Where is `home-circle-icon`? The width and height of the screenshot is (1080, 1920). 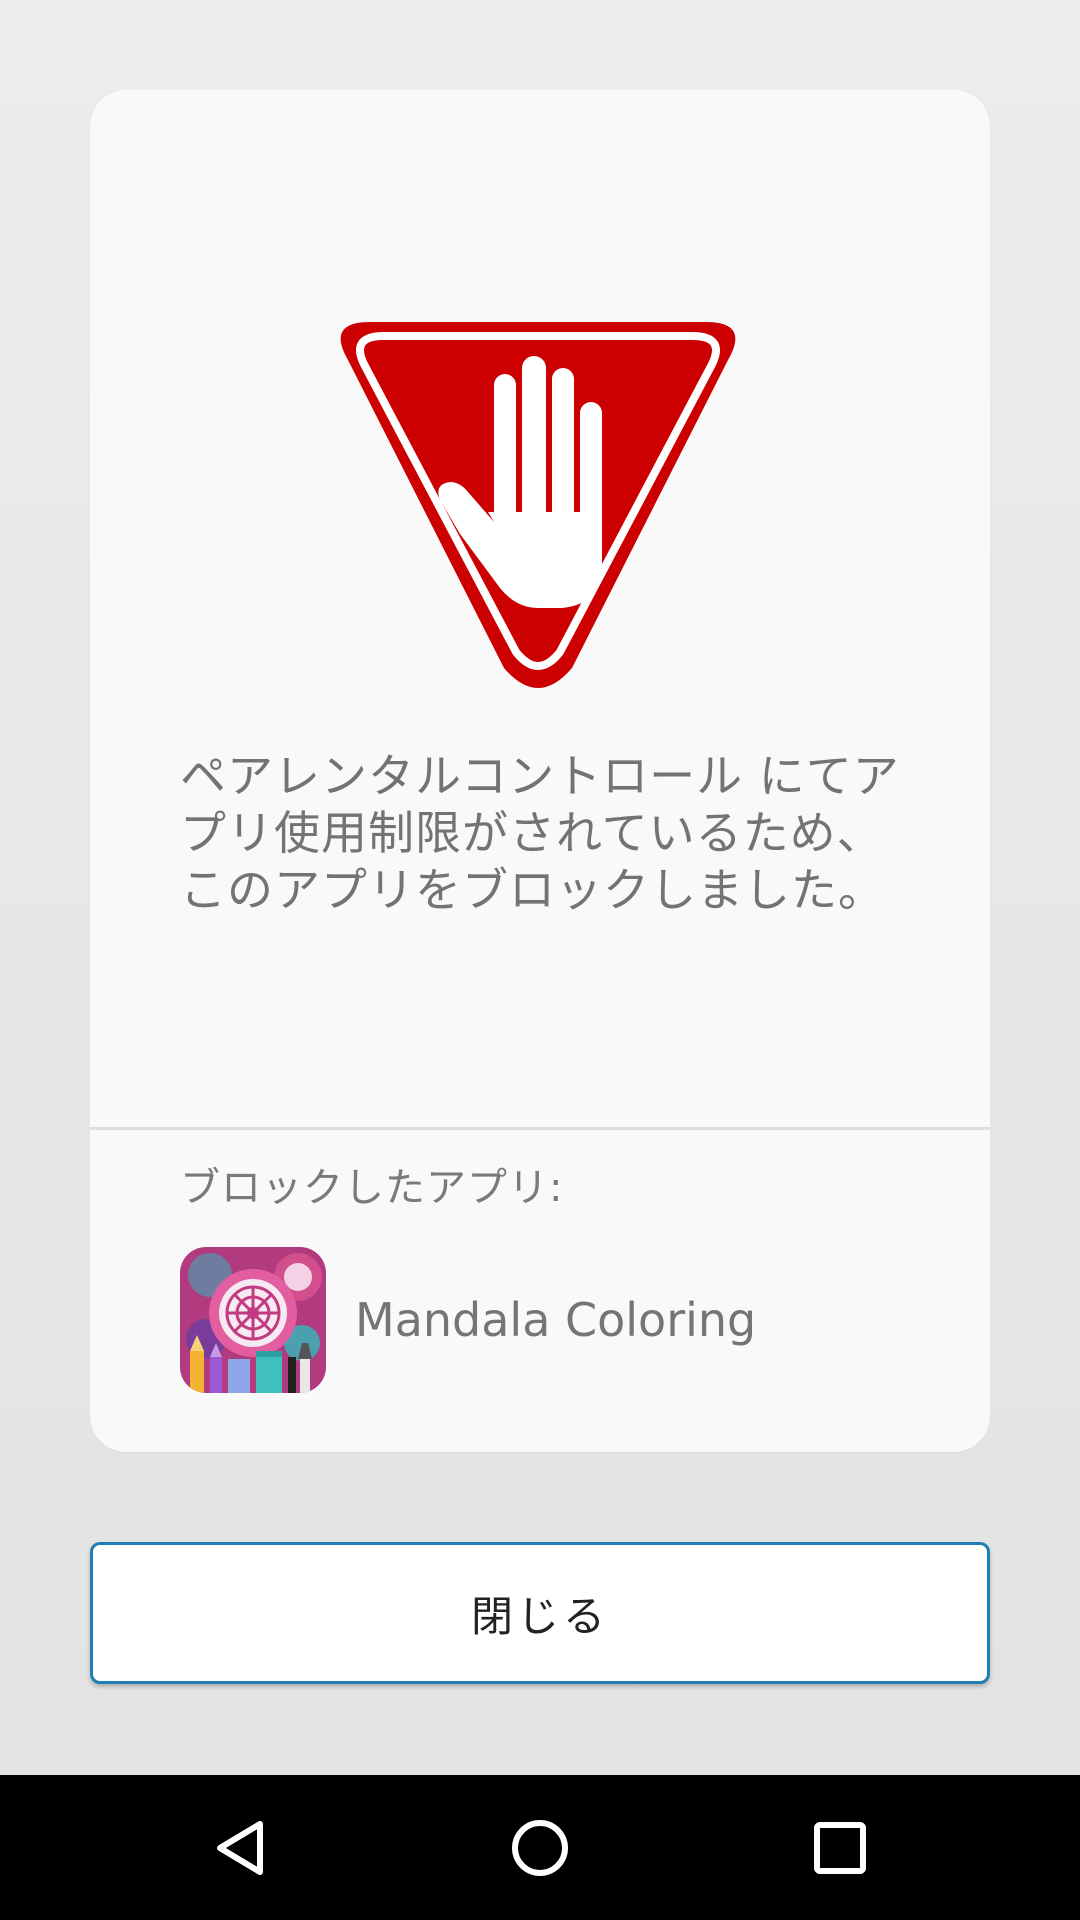 home-circle-icon is located at coordinates (540, 1847).